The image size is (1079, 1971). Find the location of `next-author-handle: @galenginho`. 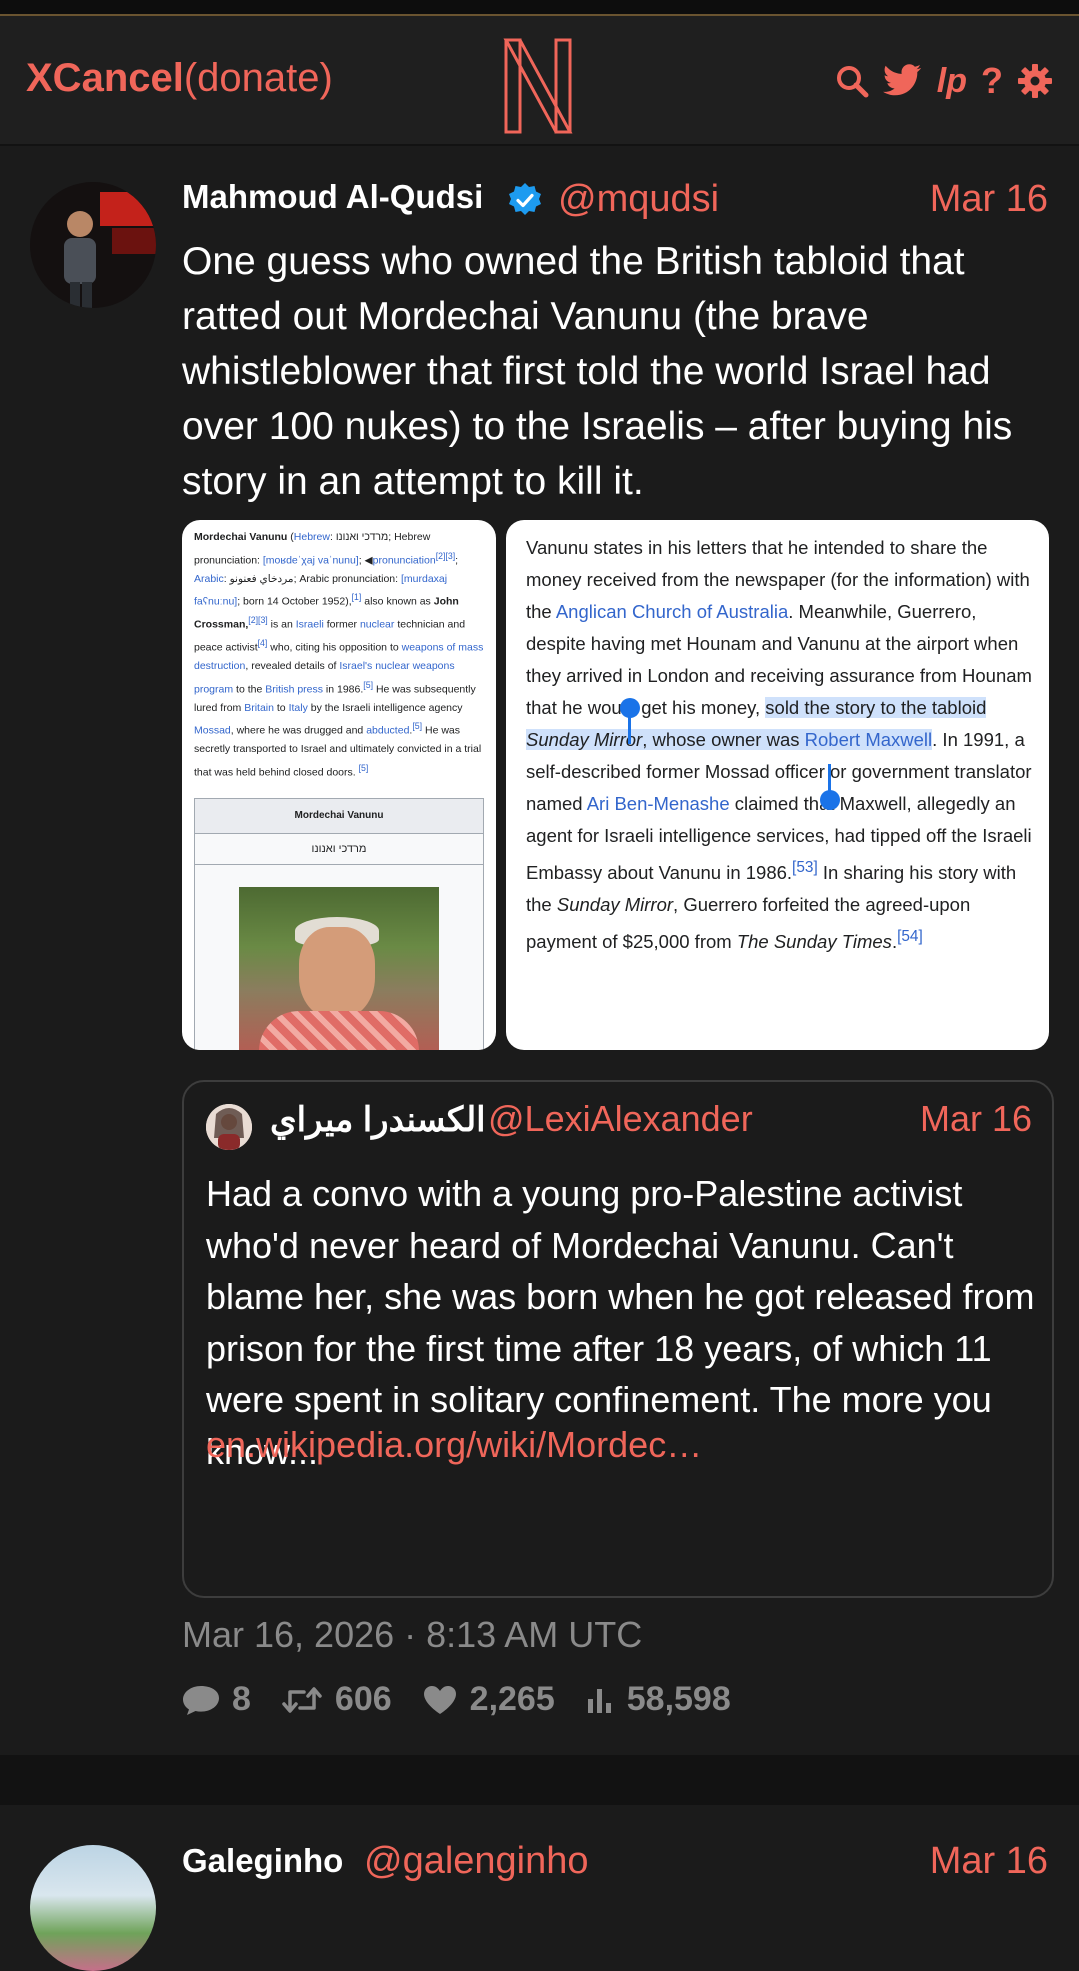

next-author-handle: @galenginho is located at coordinates (476, 1861).